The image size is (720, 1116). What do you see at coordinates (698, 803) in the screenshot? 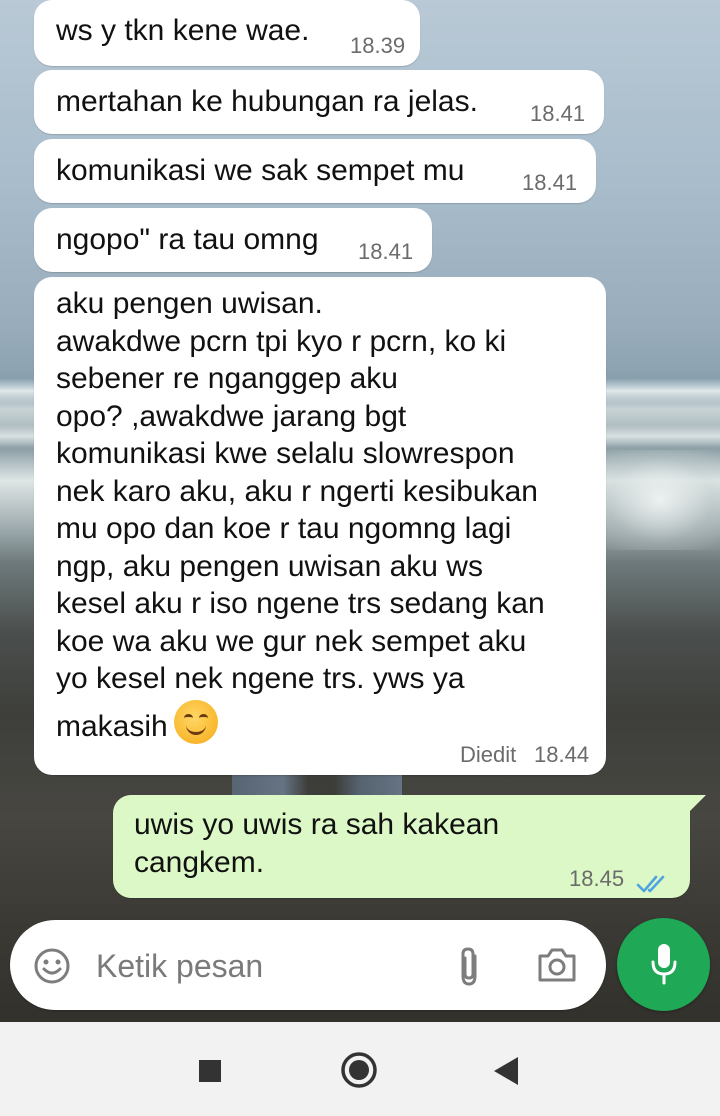
I see `bubble-tail` at bounding box center [698, 803].